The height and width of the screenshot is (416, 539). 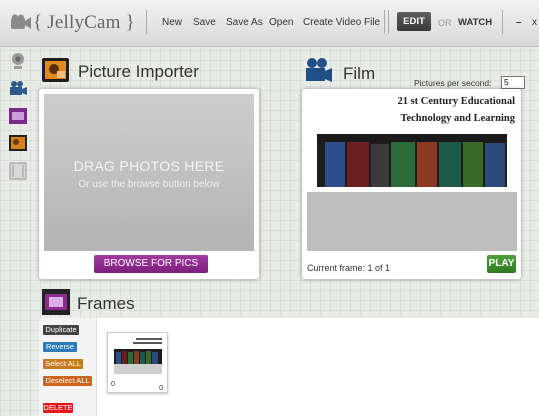 What do you see at coordinates (456, 101) in the screenshot?
I see `preview-heading-line-1: 21 st Century Educational` at bounding box center [456, 101].